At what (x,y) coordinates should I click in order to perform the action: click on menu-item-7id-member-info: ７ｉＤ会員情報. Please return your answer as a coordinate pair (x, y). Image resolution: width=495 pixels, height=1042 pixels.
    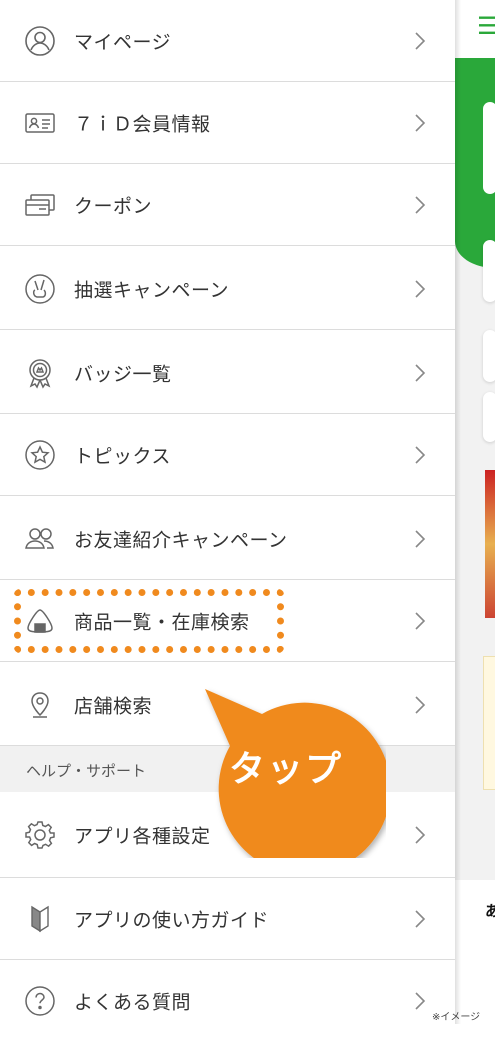
    Looking at the image, I should click on (227, 123).